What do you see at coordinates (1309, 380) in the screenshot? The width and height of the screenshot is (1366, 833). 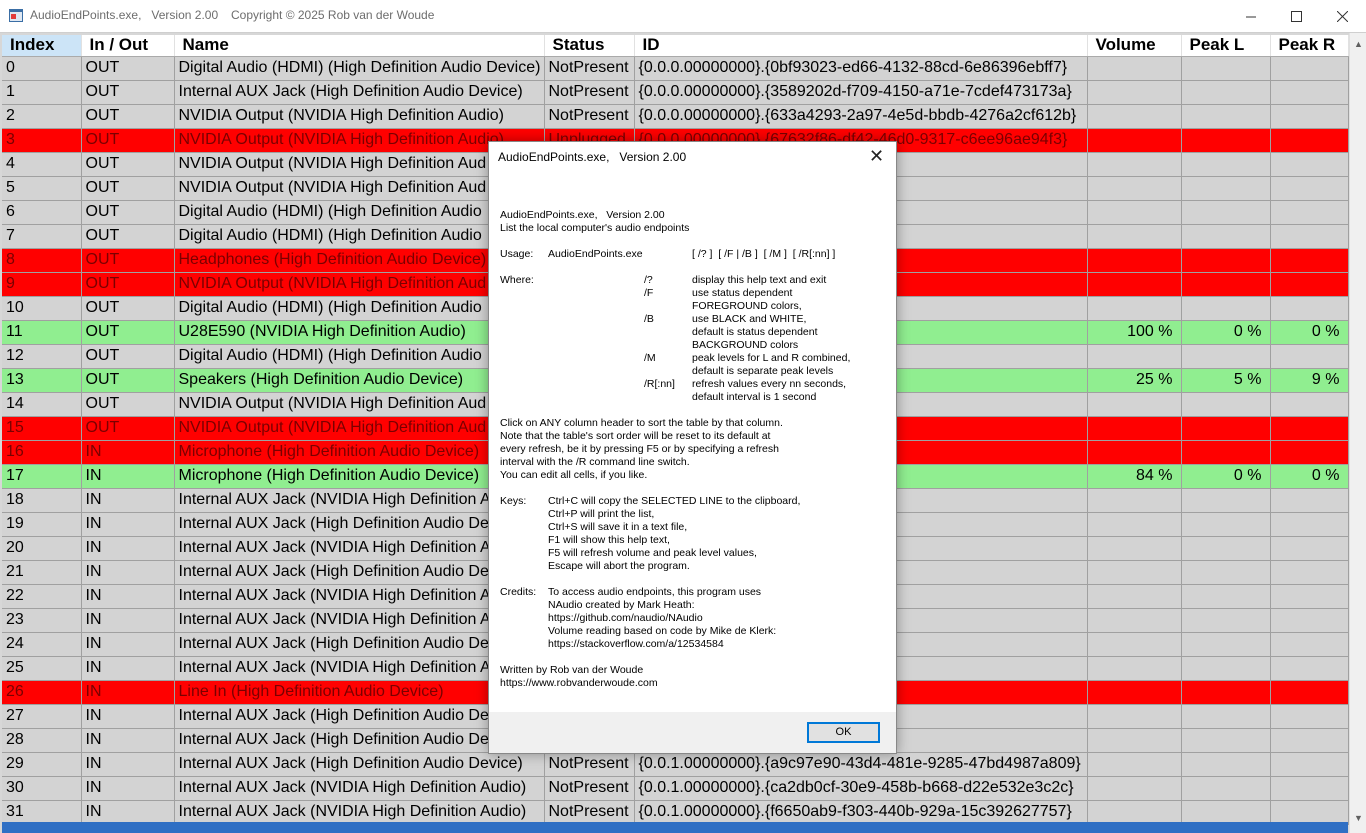 I see `cell-peak-r: 9 %` at bounding box center [1309, 380].